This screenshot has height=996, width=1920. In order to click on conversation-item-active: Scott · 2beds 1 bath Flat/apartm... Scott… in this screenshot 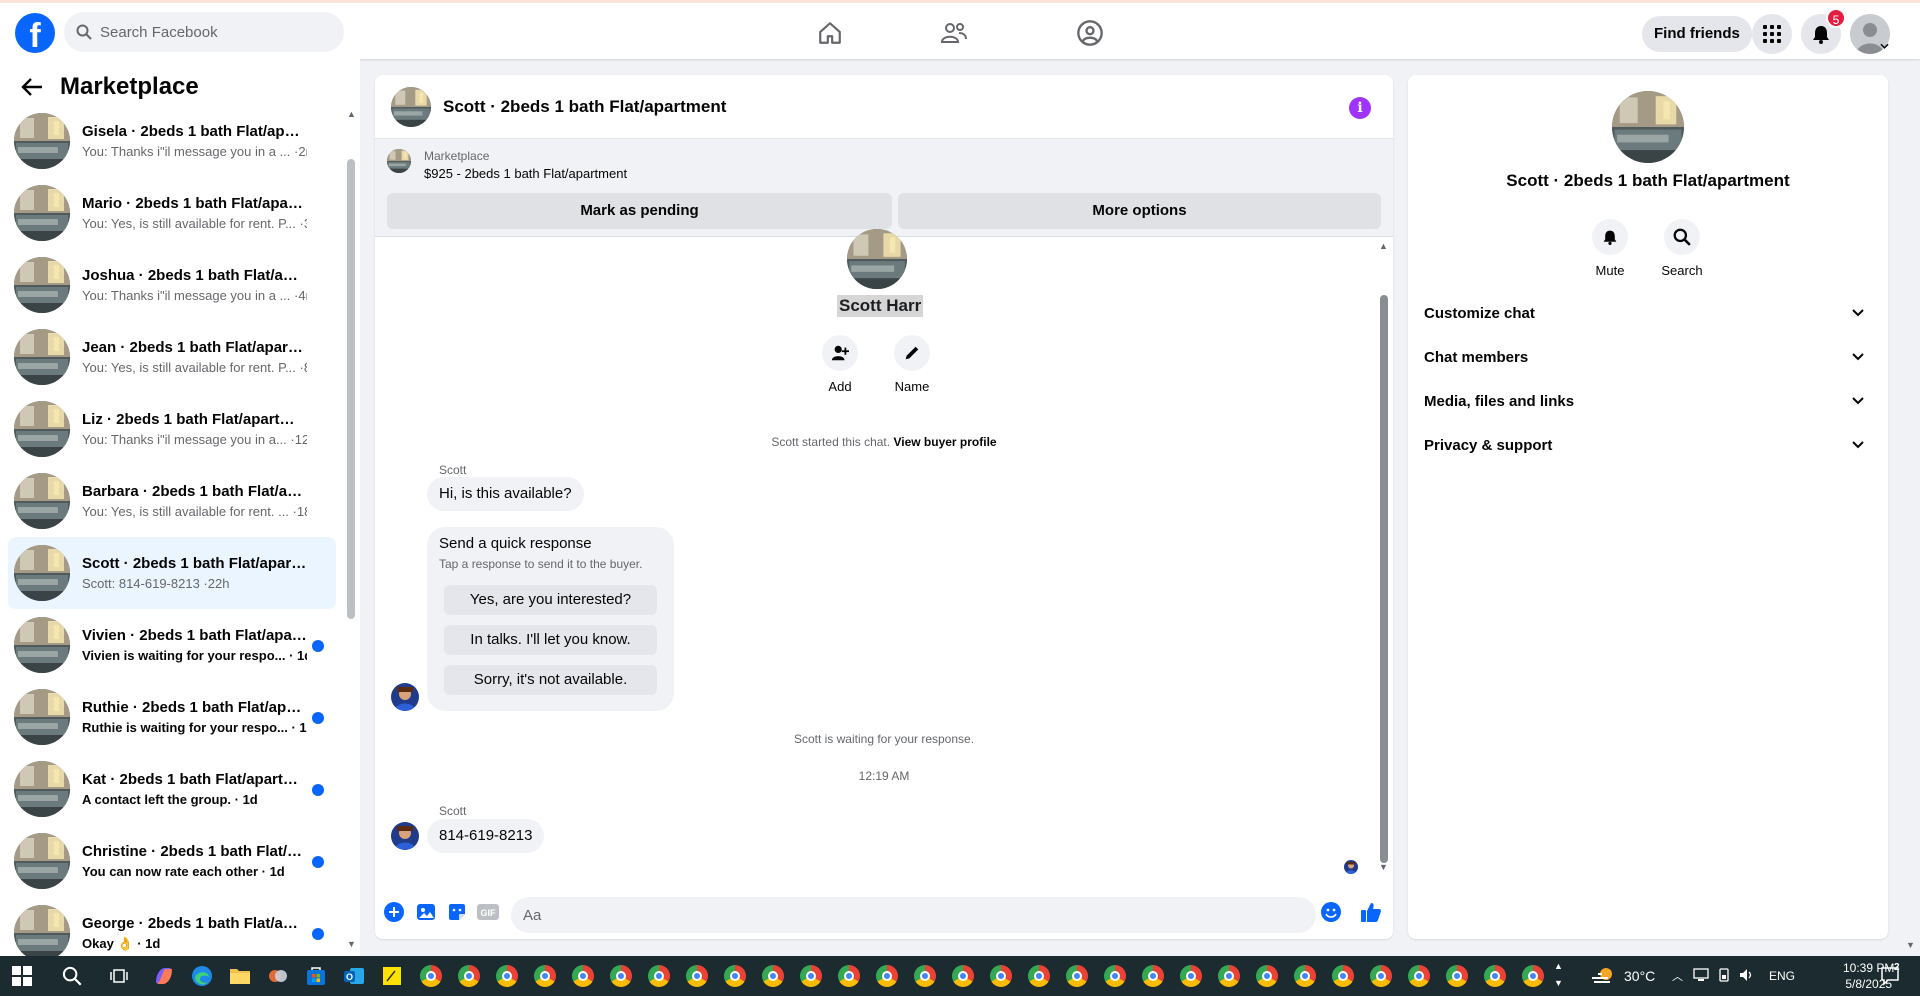, I will do `click(172, 573)`.